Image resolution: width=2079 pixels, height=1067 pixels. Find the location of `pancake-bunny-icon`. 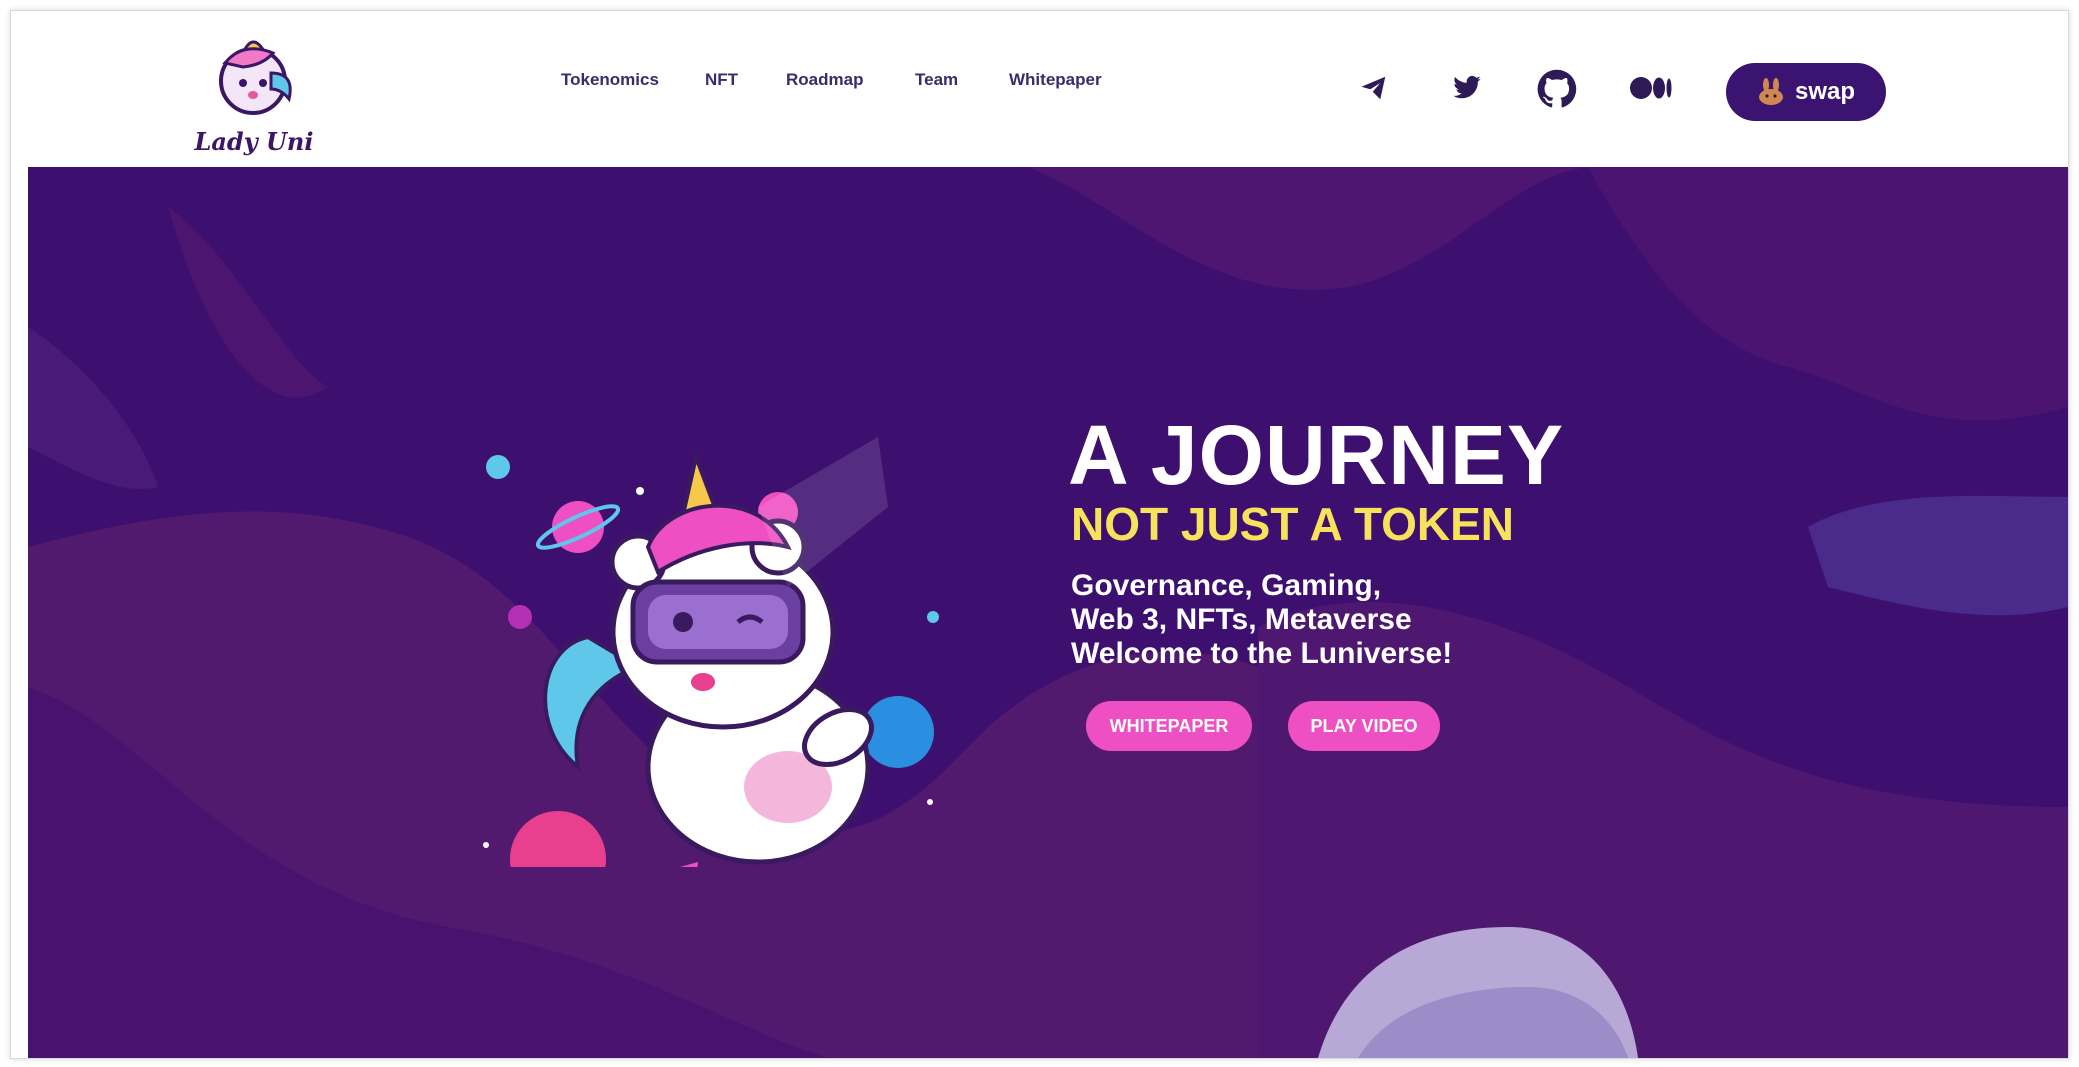

pancake-bunny-icon is located at coordinates (1770, 91).